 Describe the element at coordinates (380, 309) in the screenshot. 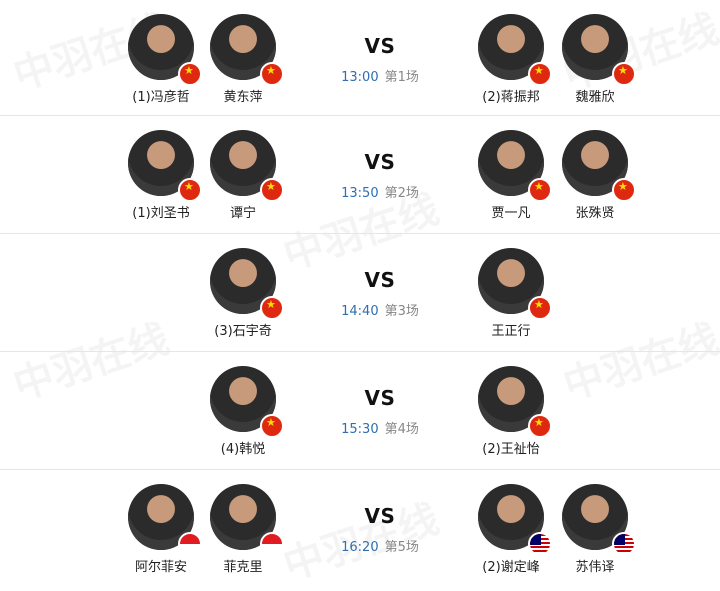

I see `match-info: 14:40 第3场` at that location.